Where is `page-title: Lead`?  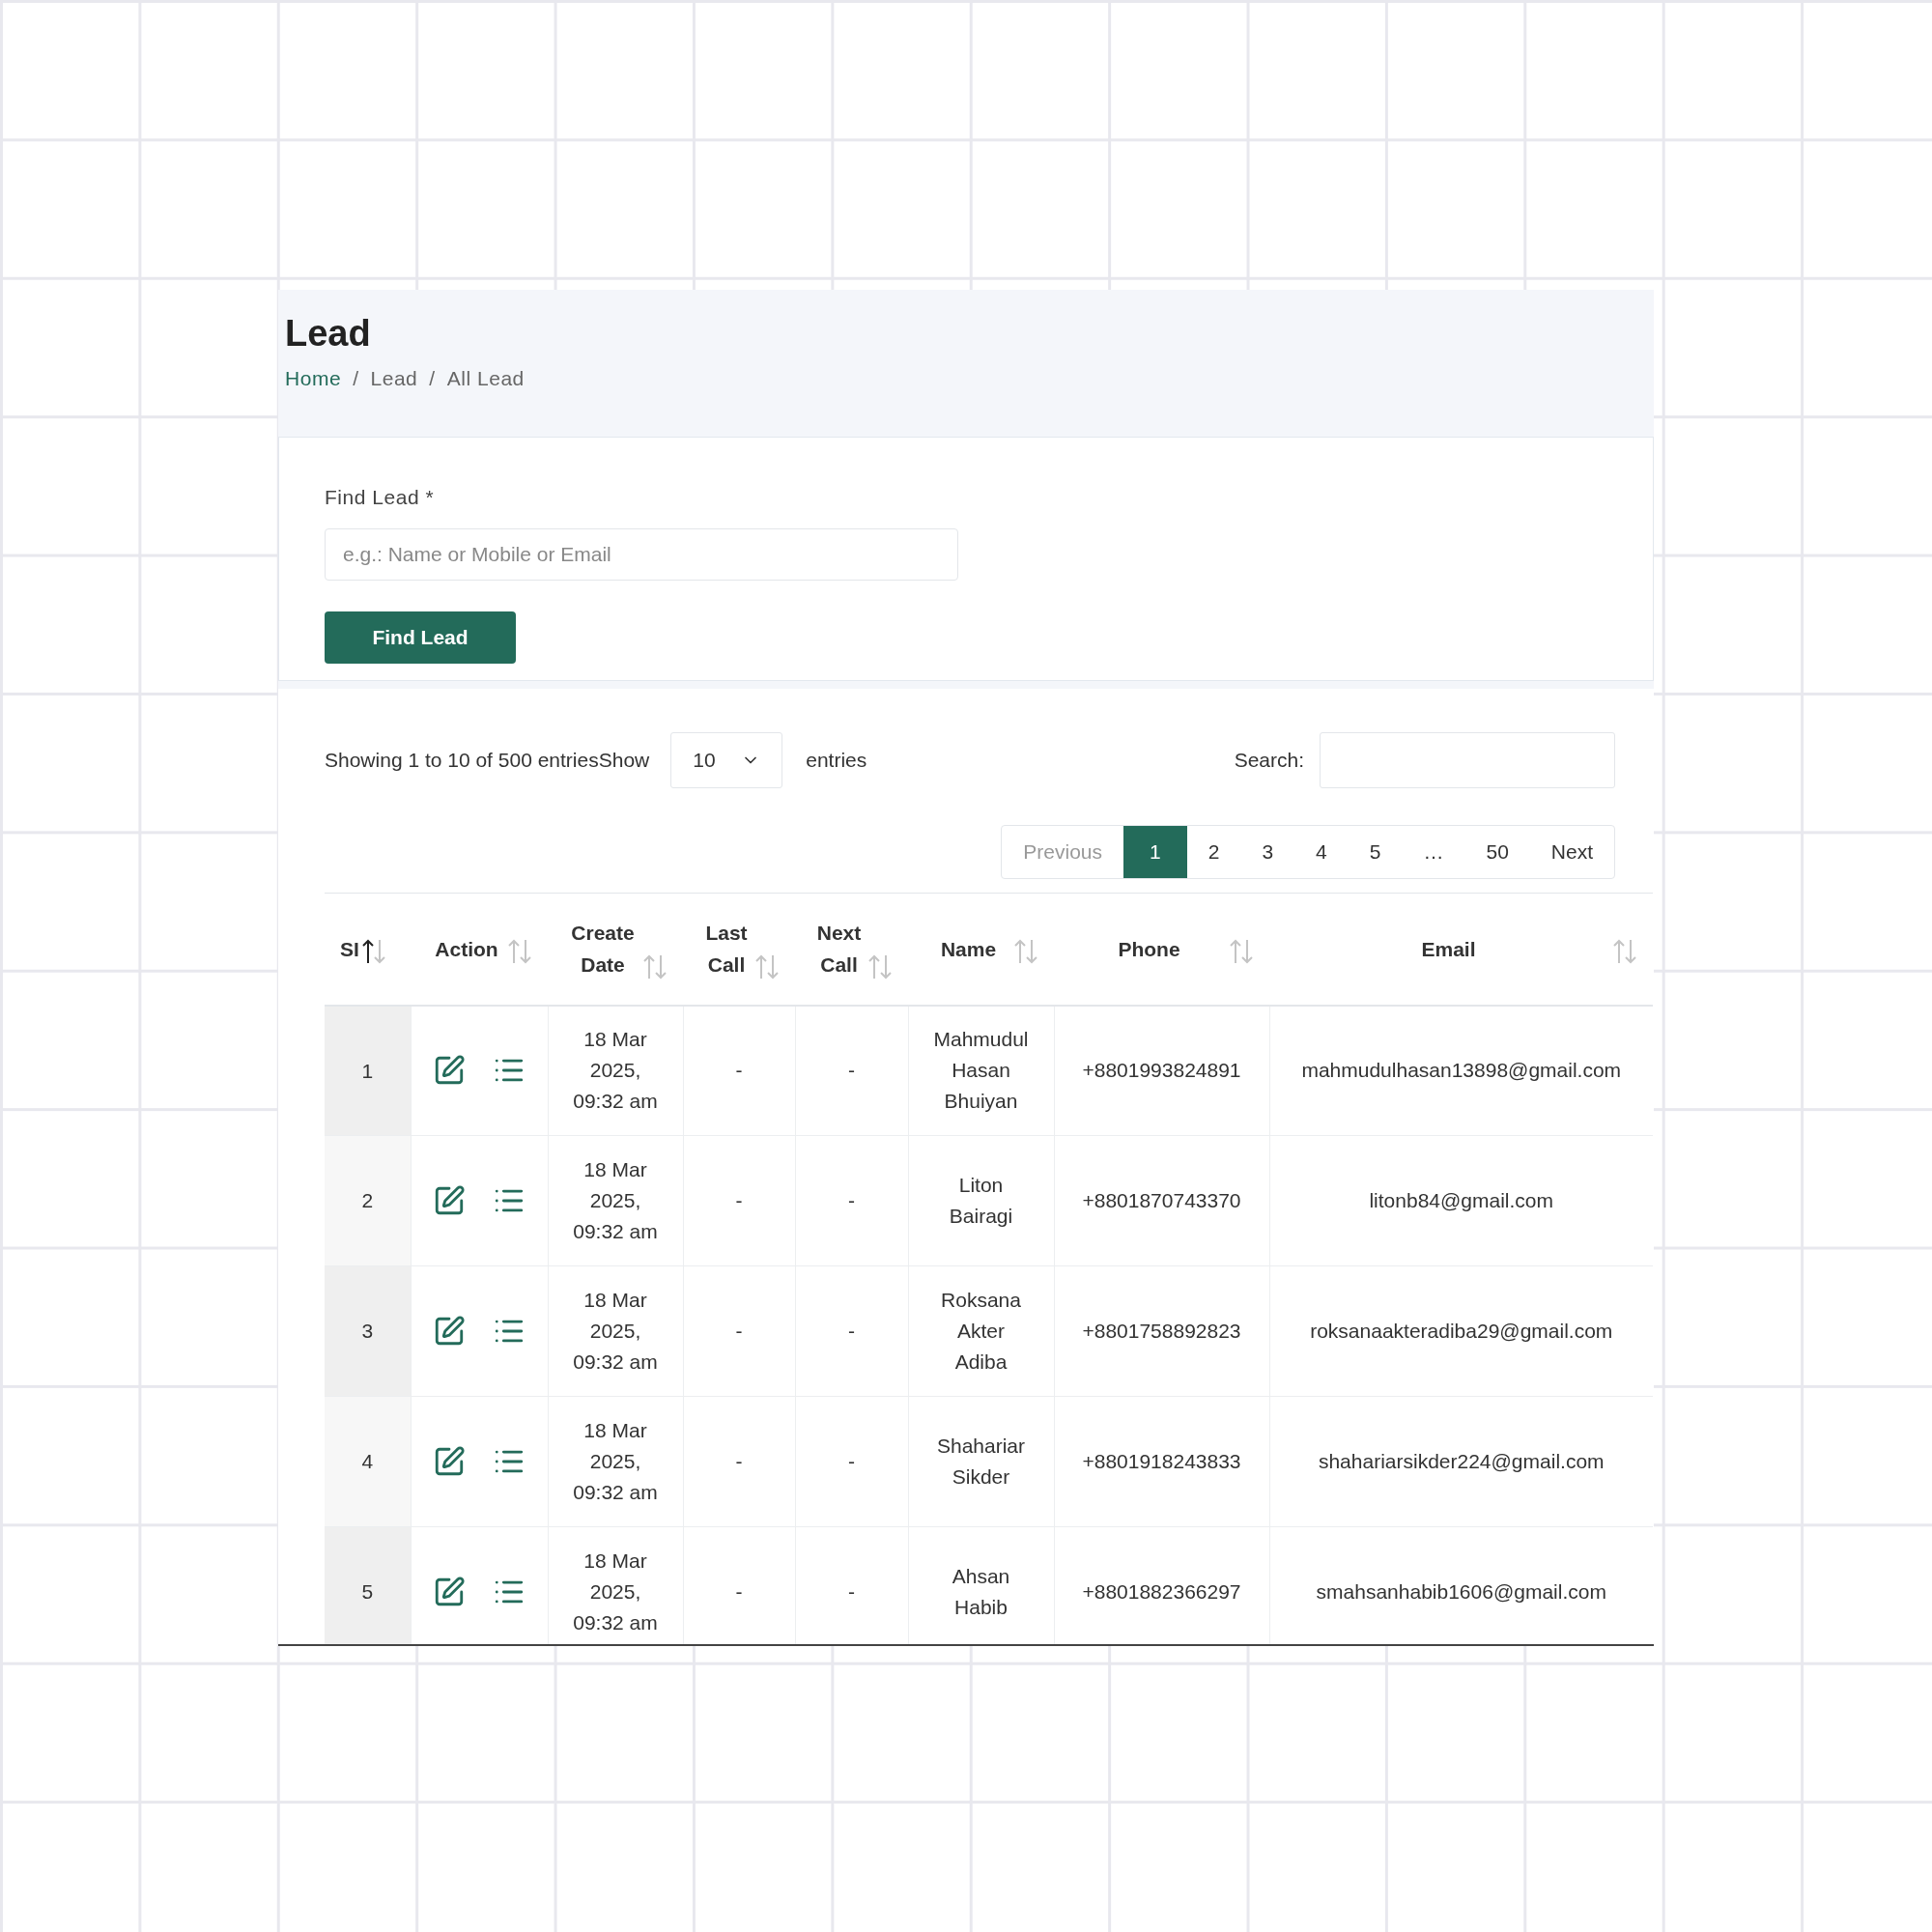
page-title: Lead is located at coordinates (328, 333).